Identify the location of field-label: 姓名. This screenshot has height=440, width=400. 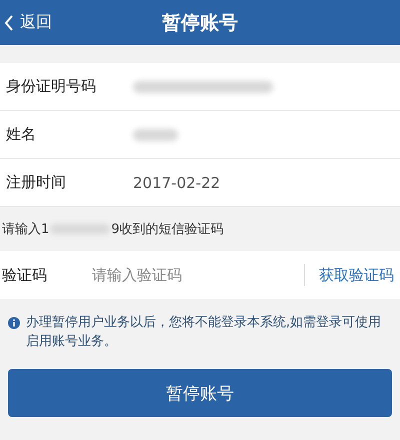
(21, 134).